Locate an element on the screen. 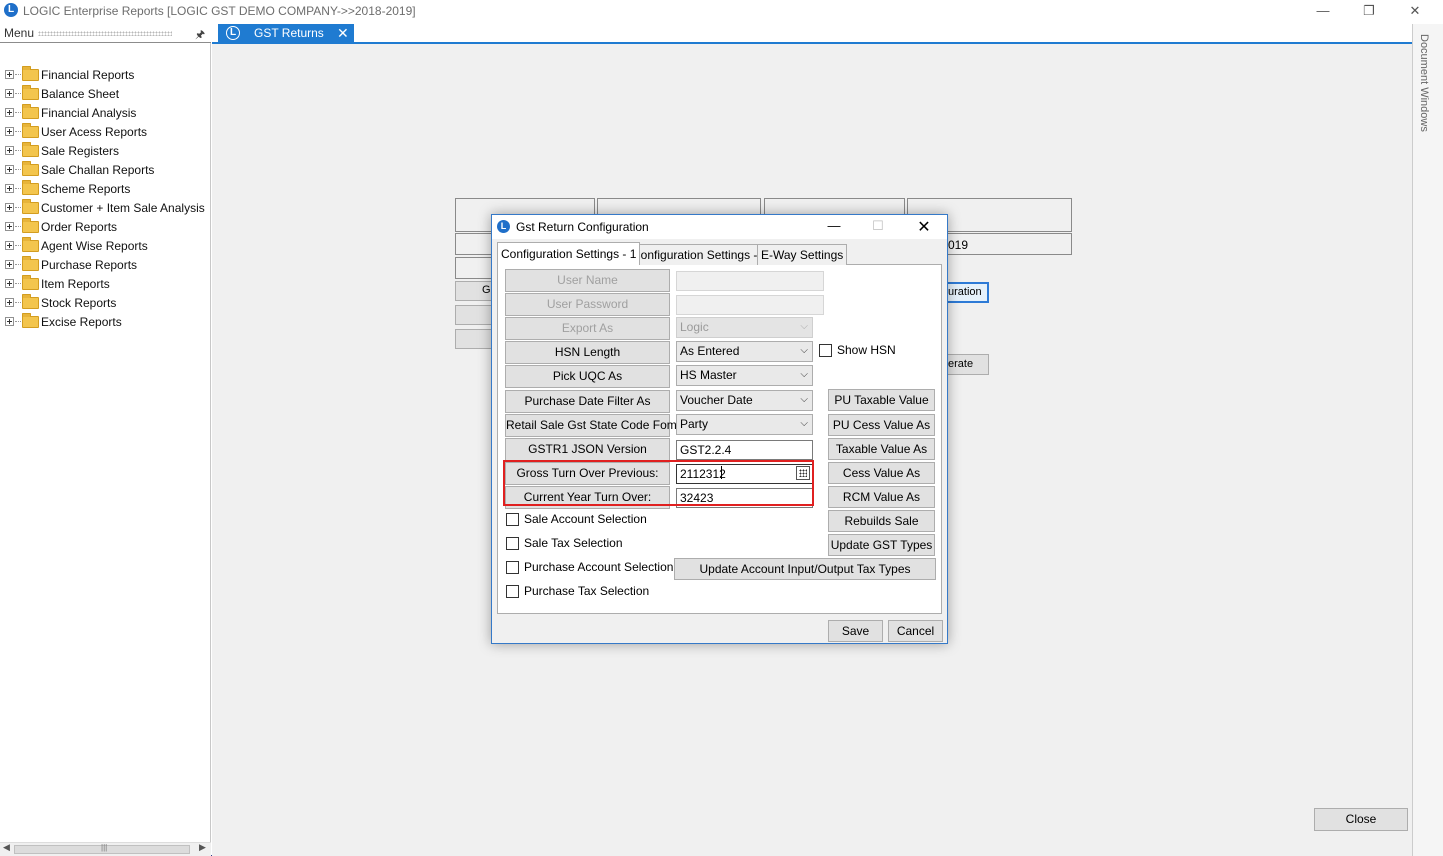  retail-sale-state-value: Party is located at coordinates (694, 424).